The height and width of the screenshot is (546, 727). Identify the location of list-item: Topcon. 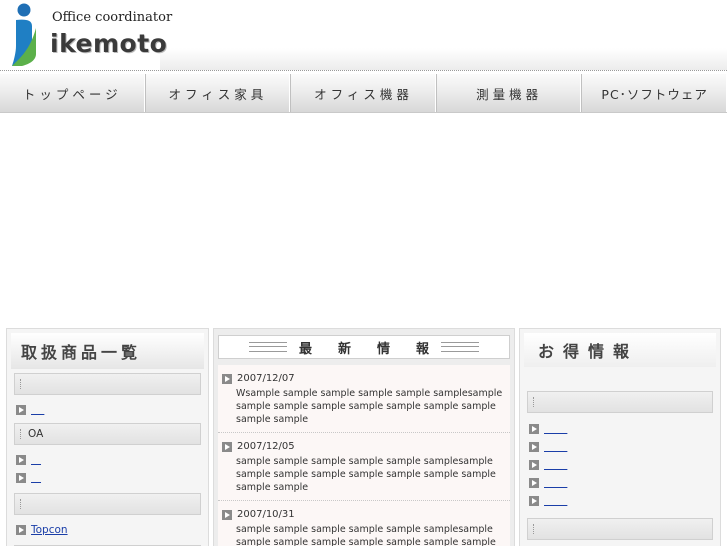
(110, 530).